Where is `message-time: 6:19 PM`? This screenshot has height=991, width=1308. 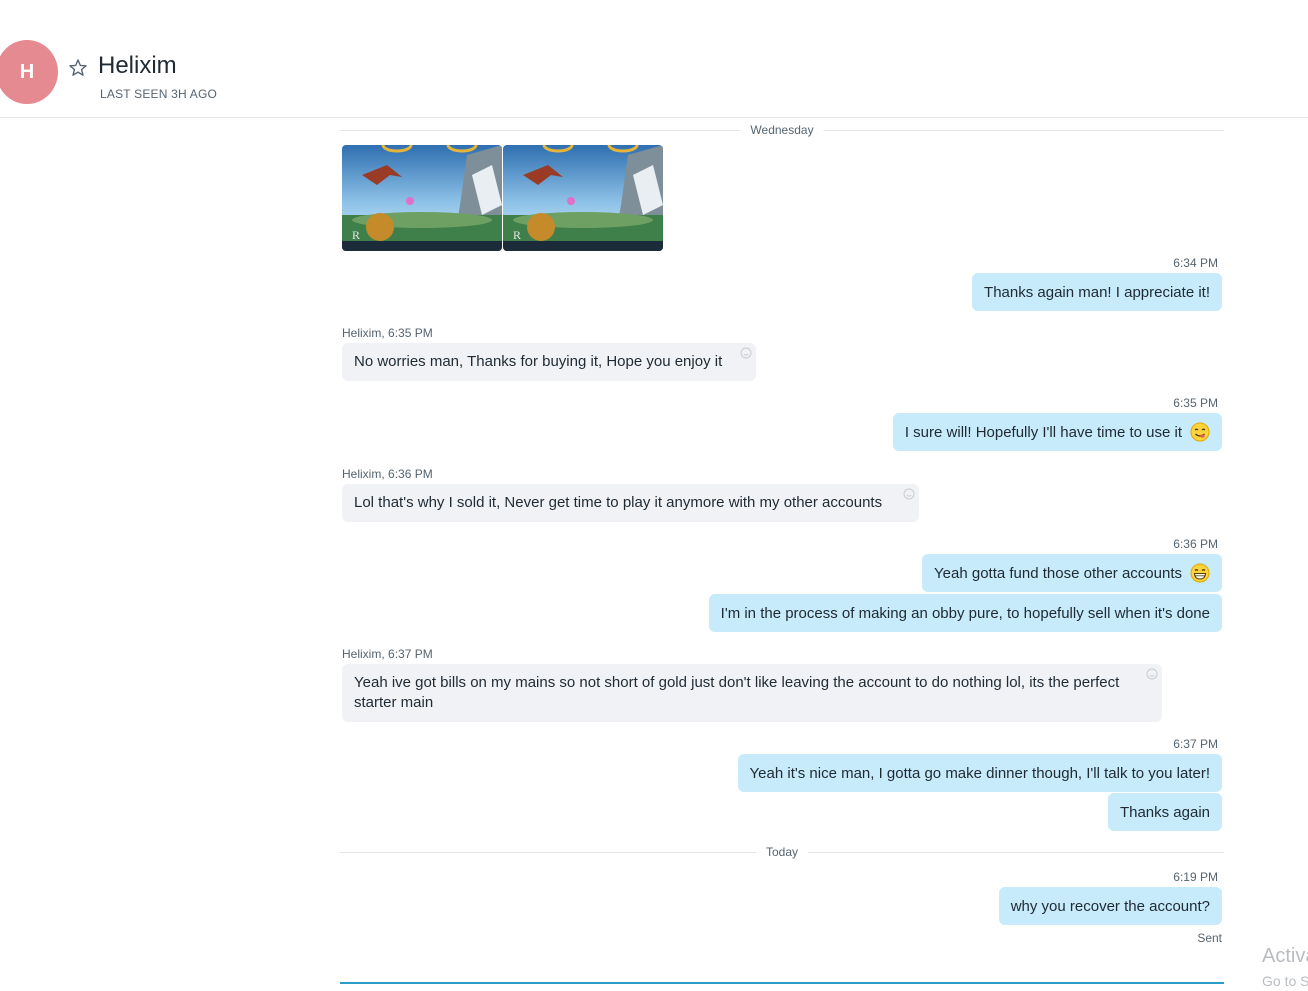
message-time: 6:19 PM is located at coordinates (1195, 877).